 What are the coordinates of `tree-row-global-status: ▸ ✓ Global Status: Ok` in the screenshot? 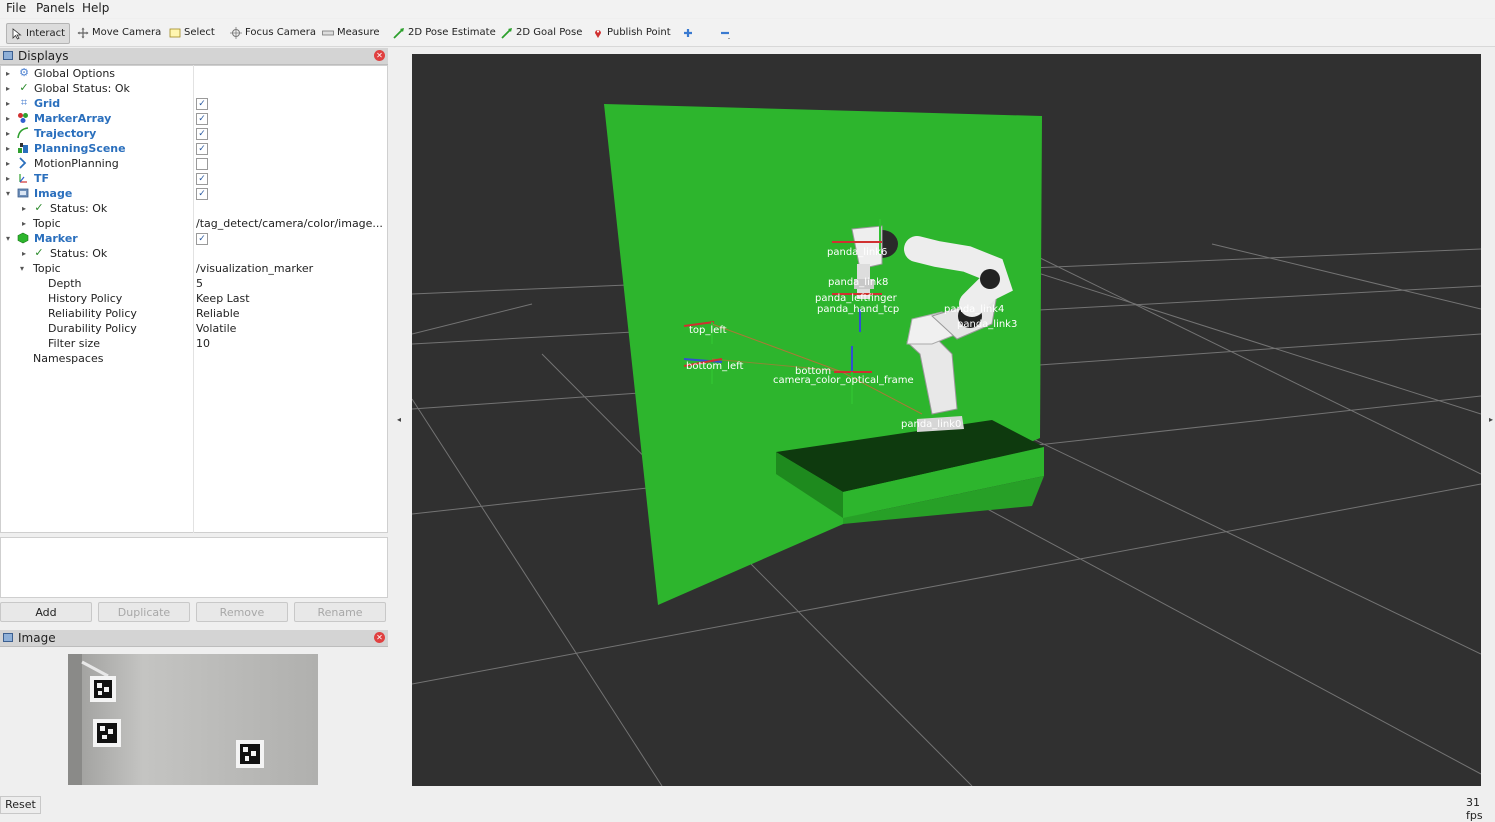 It's located at (194, 88).